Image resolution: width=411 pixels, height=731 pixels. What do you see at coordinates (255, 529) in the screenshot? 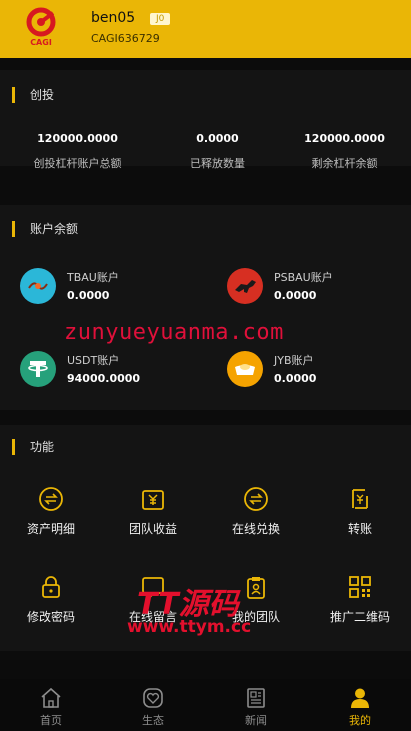
I see `func-label: 在线兑换` at bounding box center [255, 529].